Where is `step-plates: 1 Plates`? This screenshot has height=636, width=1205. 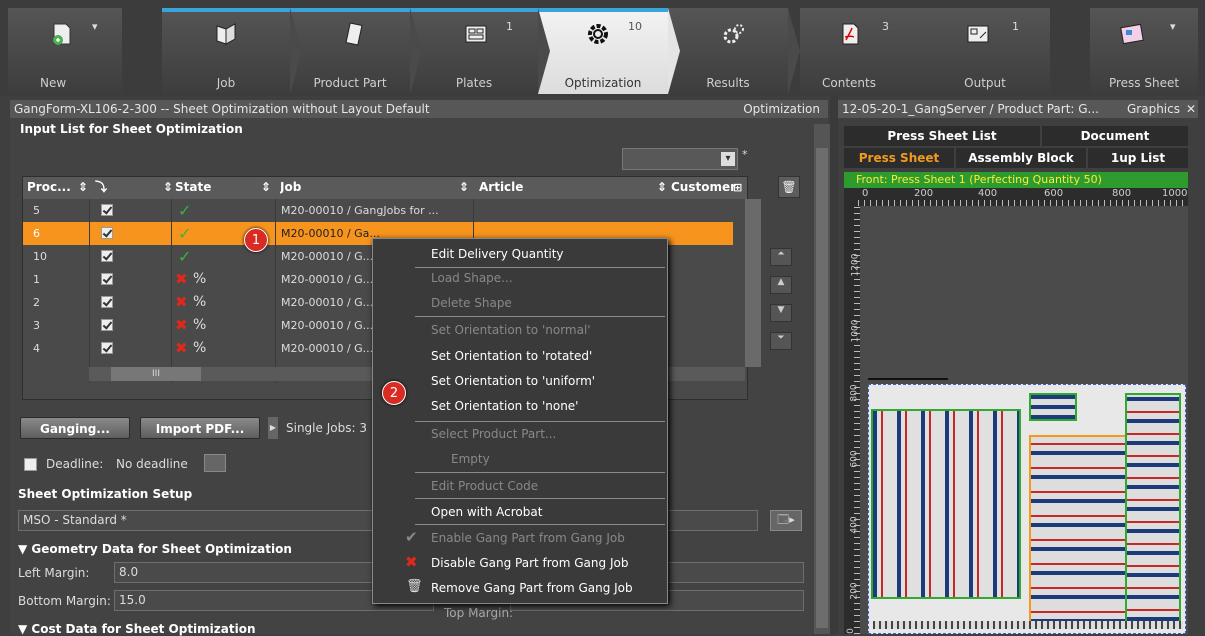
step-plates: 1 Plates is located at coordinates (474, 51).